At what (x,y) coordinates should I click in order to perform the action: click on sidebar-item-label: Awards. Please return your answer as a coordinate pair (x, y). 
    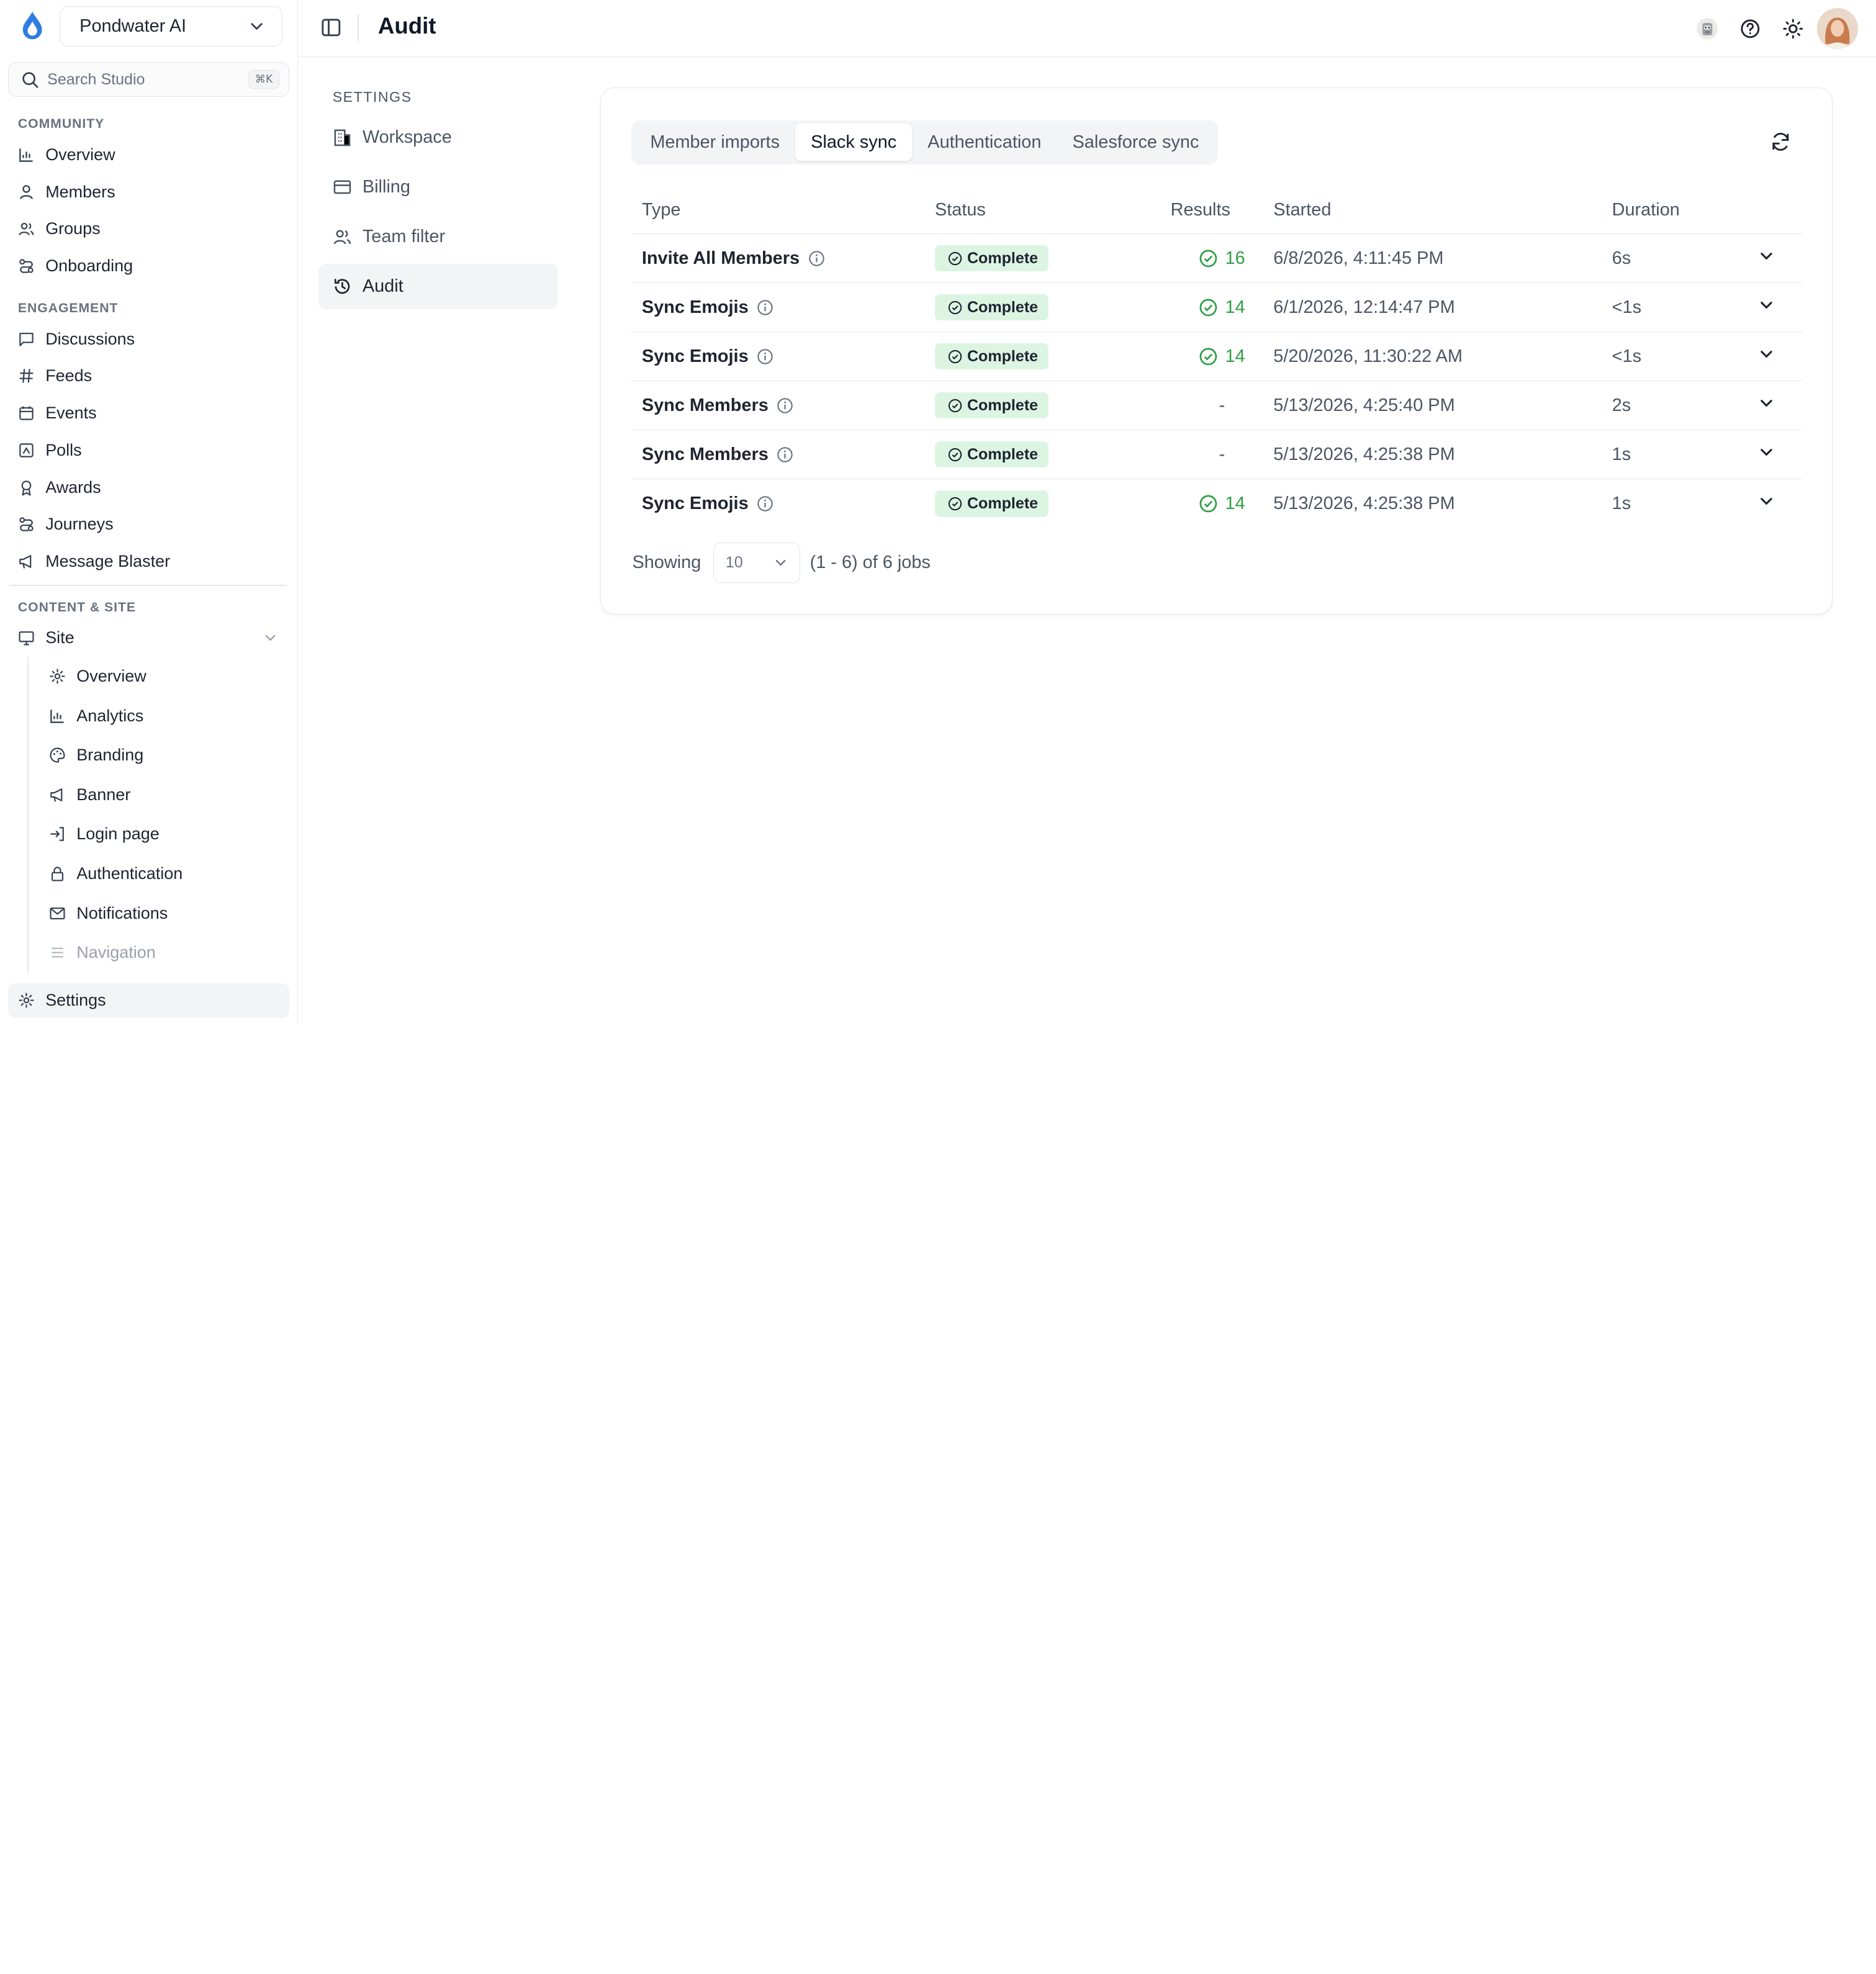
    Looking at the image, I should click on (73, 487).